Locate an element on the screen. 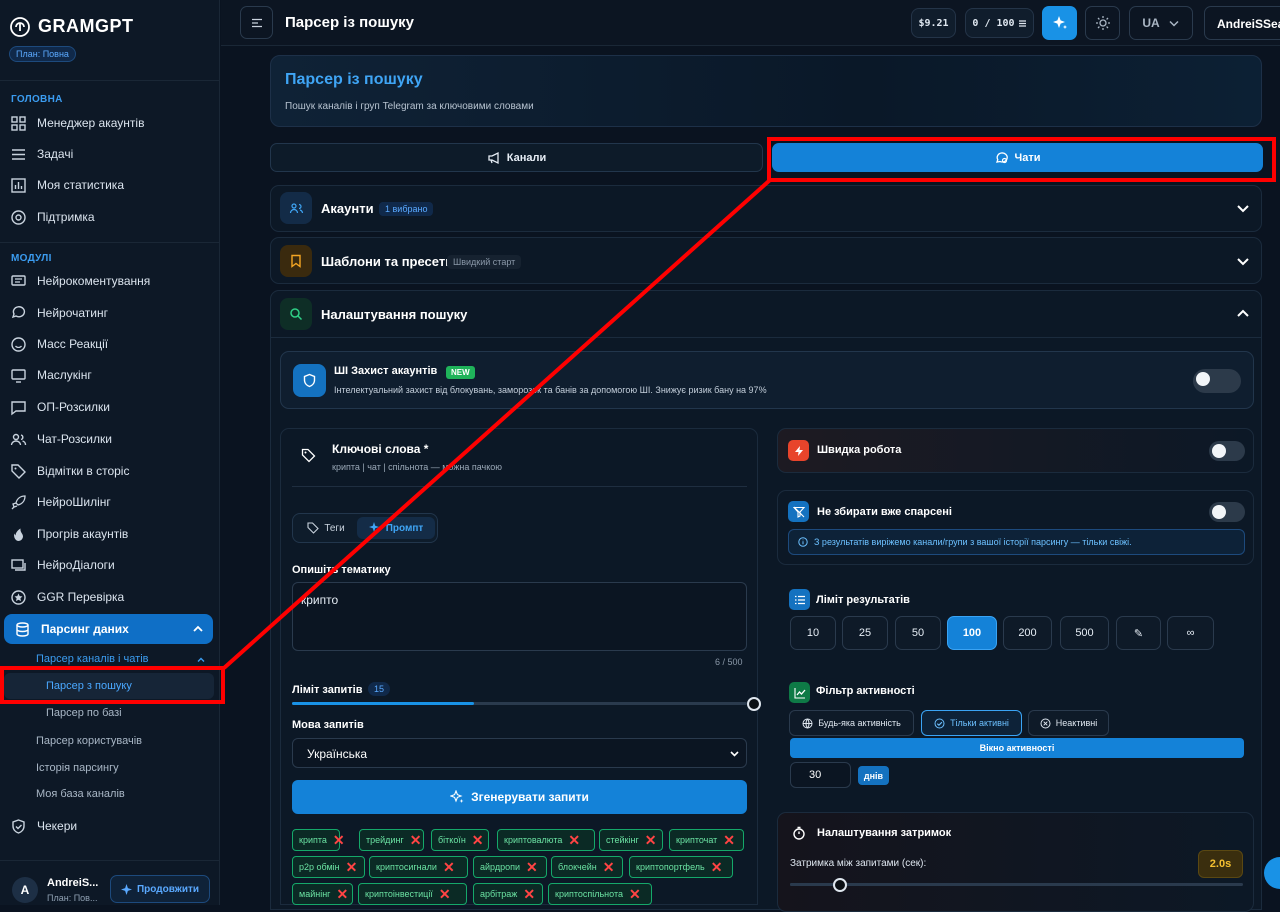 Image resolution: width=1280 pixels, height=912 pixels. sidebar-item-chat-mailing: Чат-Розсилки is located at coordinates (110, 439).